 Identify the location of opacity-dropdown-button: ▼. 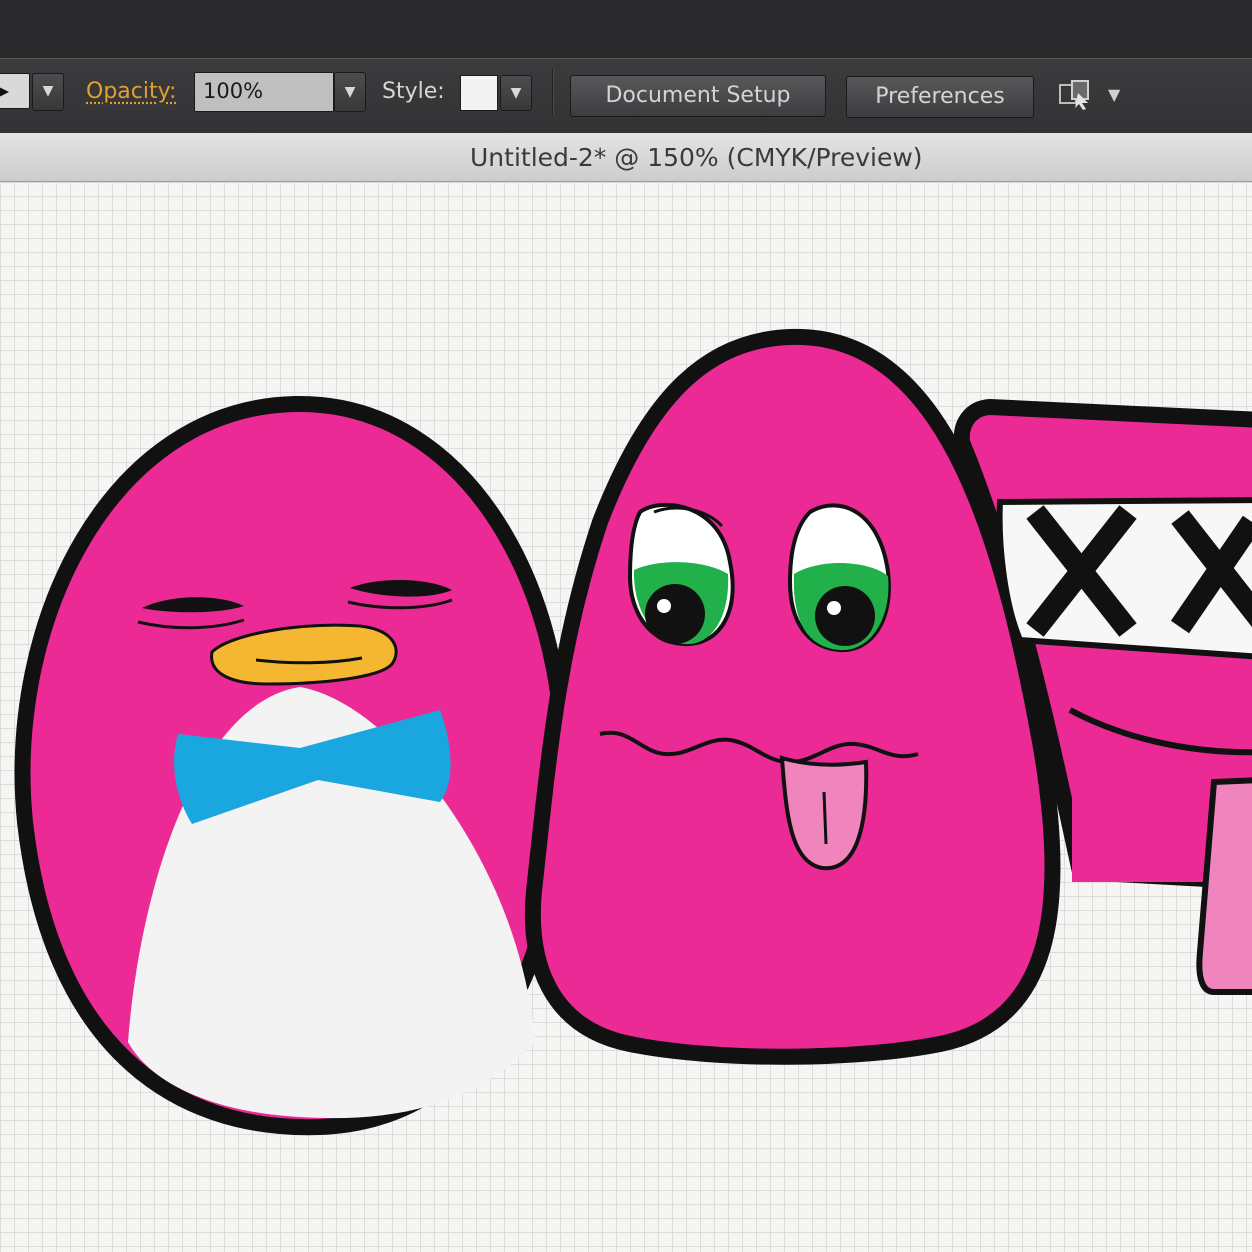
(350, 92).